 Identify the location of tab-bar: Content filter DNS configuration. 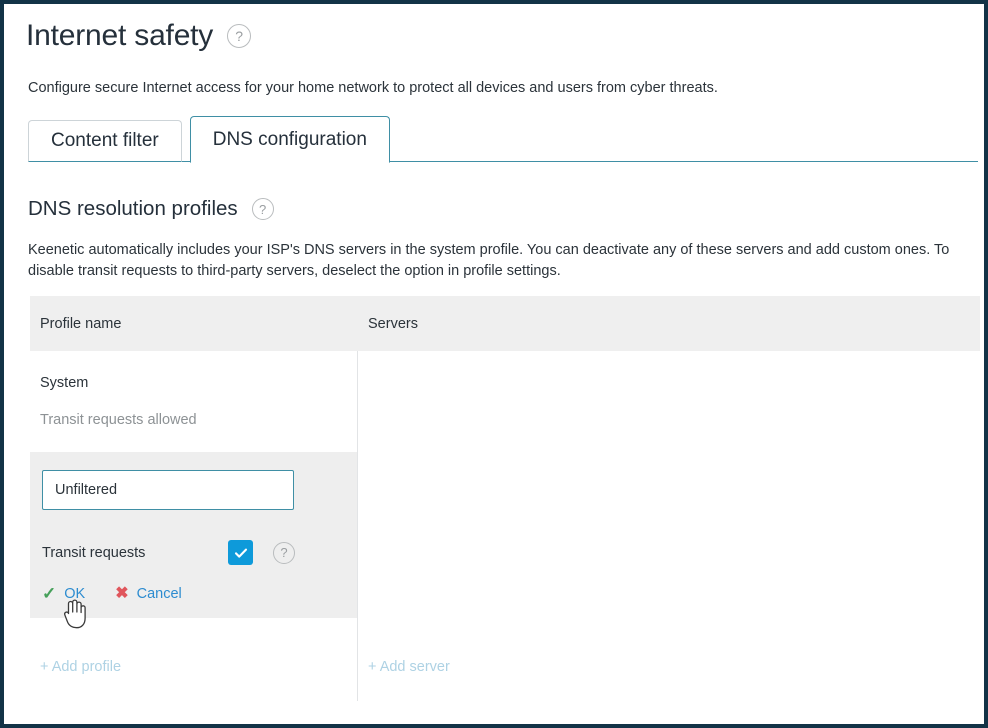
(503, 138).